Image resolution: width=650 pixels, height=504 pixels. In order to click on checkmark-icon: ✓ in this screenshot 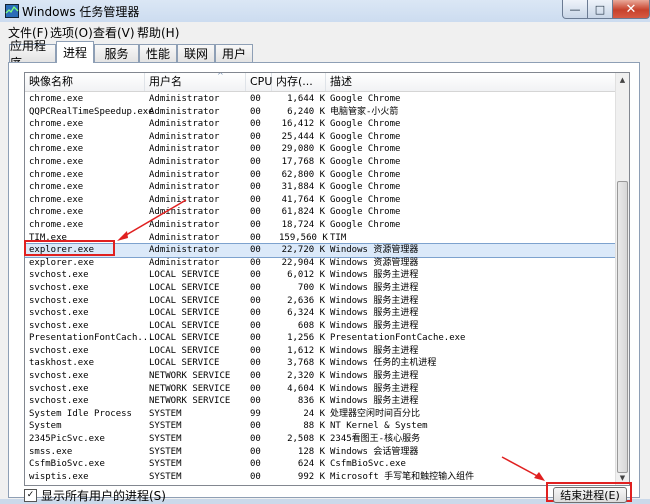, I will do `click(30, 495)`.